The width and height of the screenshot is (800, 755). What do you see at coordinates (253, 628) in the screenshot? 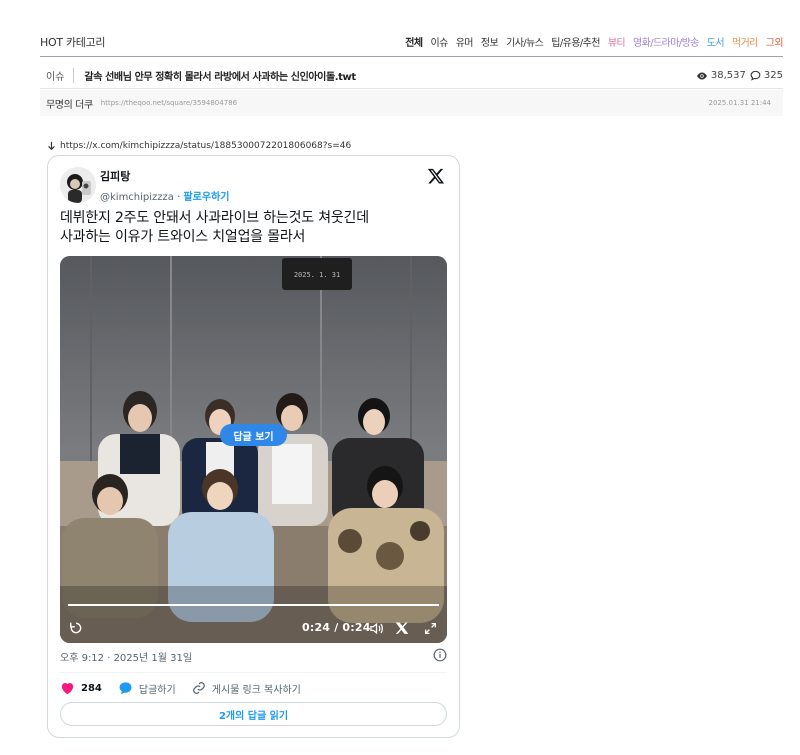
I see `video-controls: 0:24 / 0:24` at bounding box center [253, 628].